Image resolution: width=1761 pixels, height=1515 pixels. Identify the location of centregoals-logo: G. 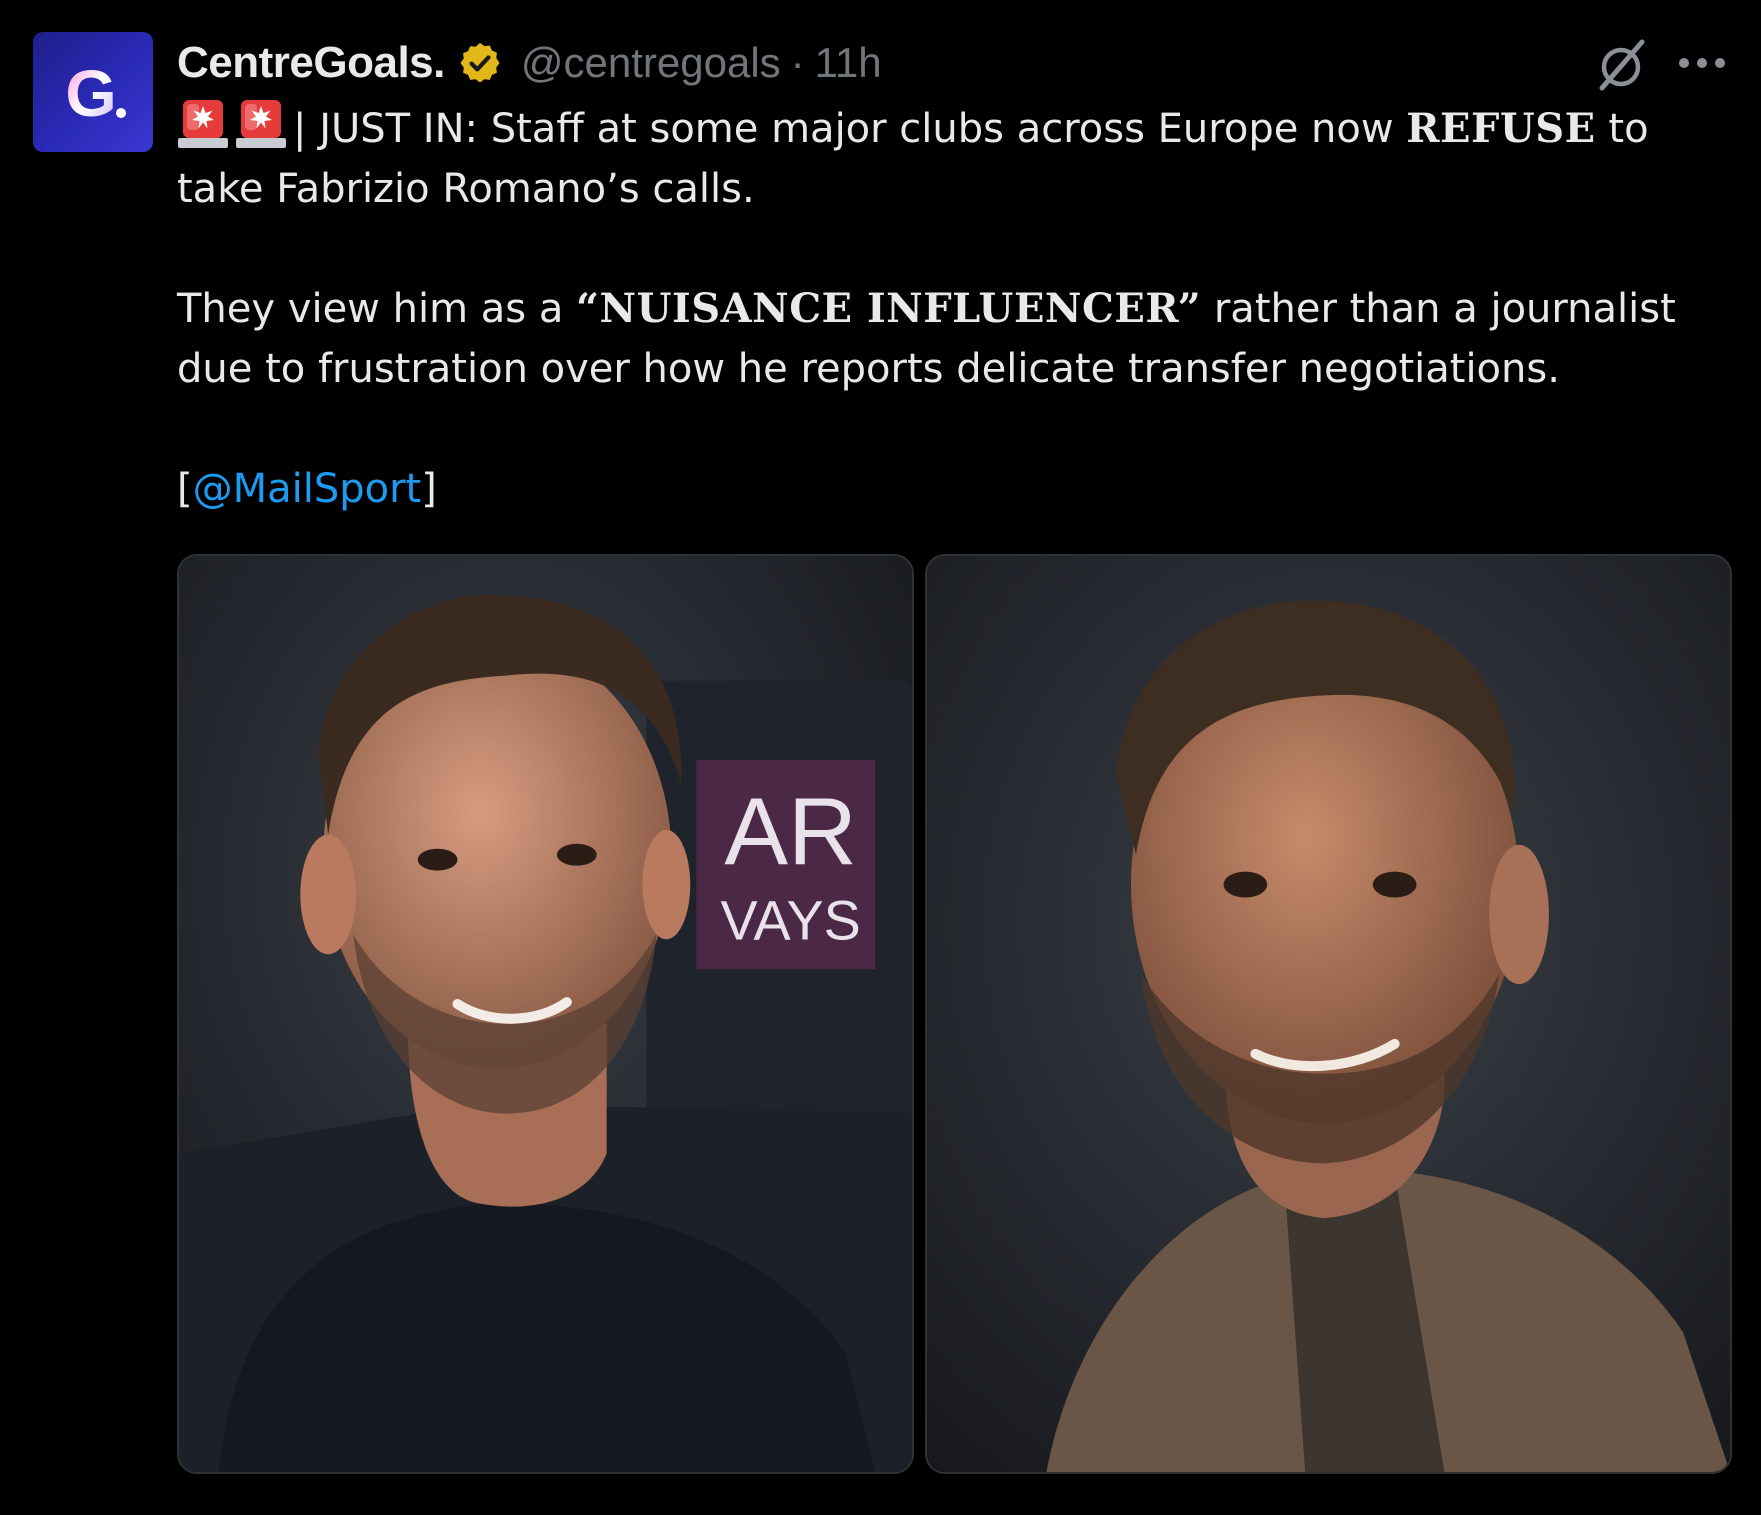
(95, 93).